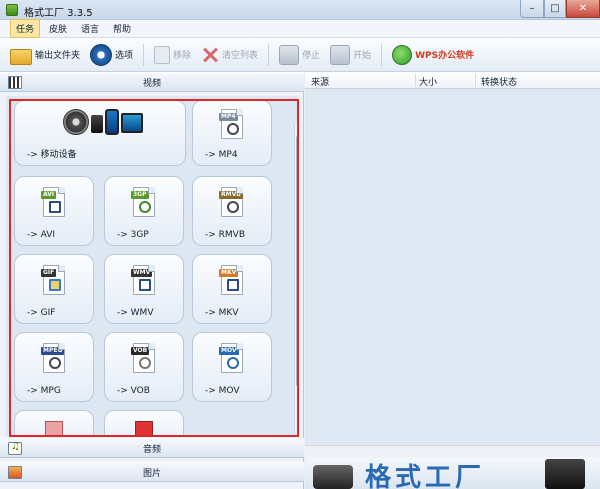 This screenshot has height=489, width=600. Describe the element at coordinates (58, 56) in the screenshot. I see `output-folder-label: 输出文件夹` at that location.